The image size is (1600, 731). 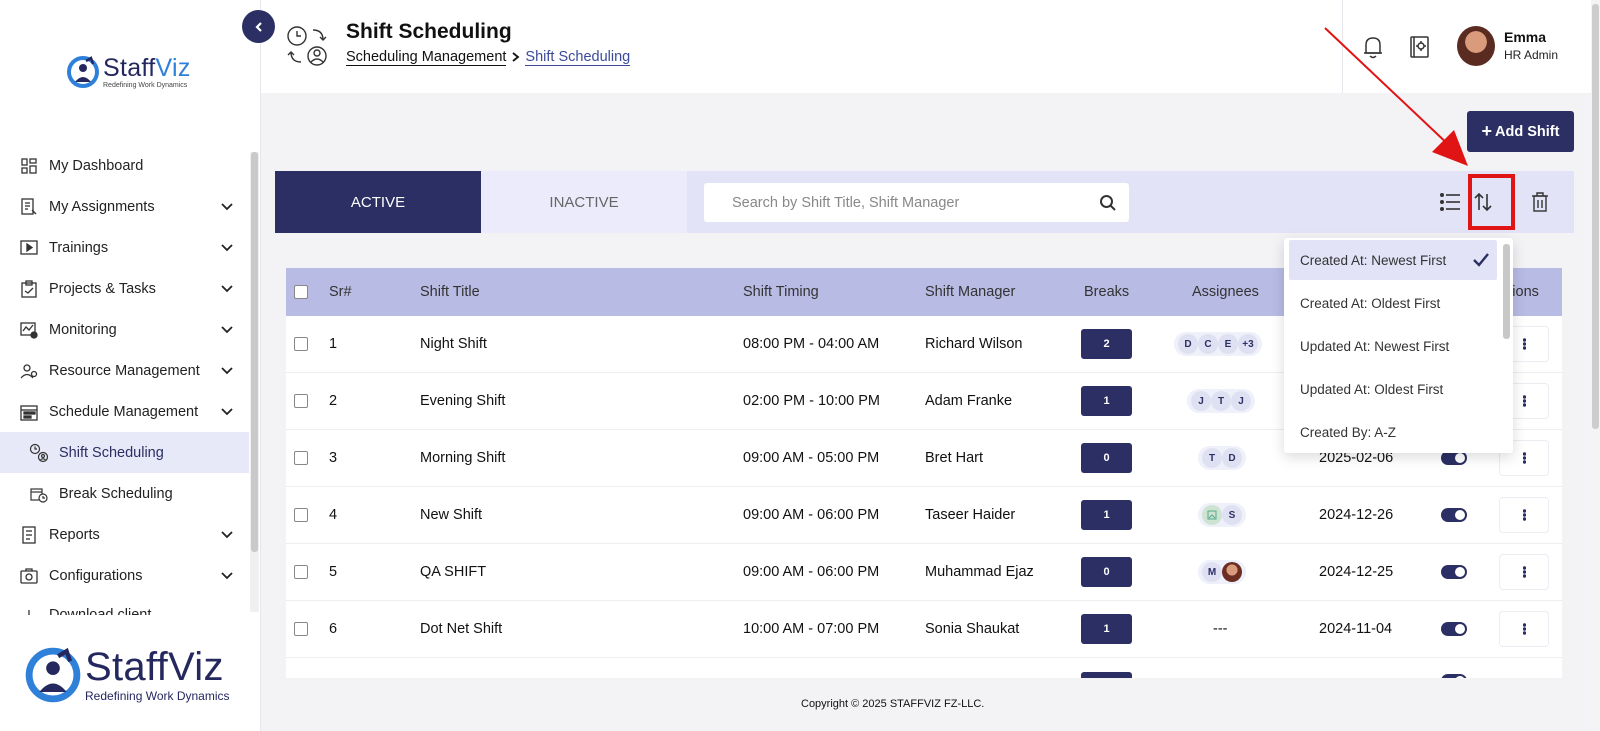 I want to click on breaks-badge: 2, so click(x=1106, y=344).